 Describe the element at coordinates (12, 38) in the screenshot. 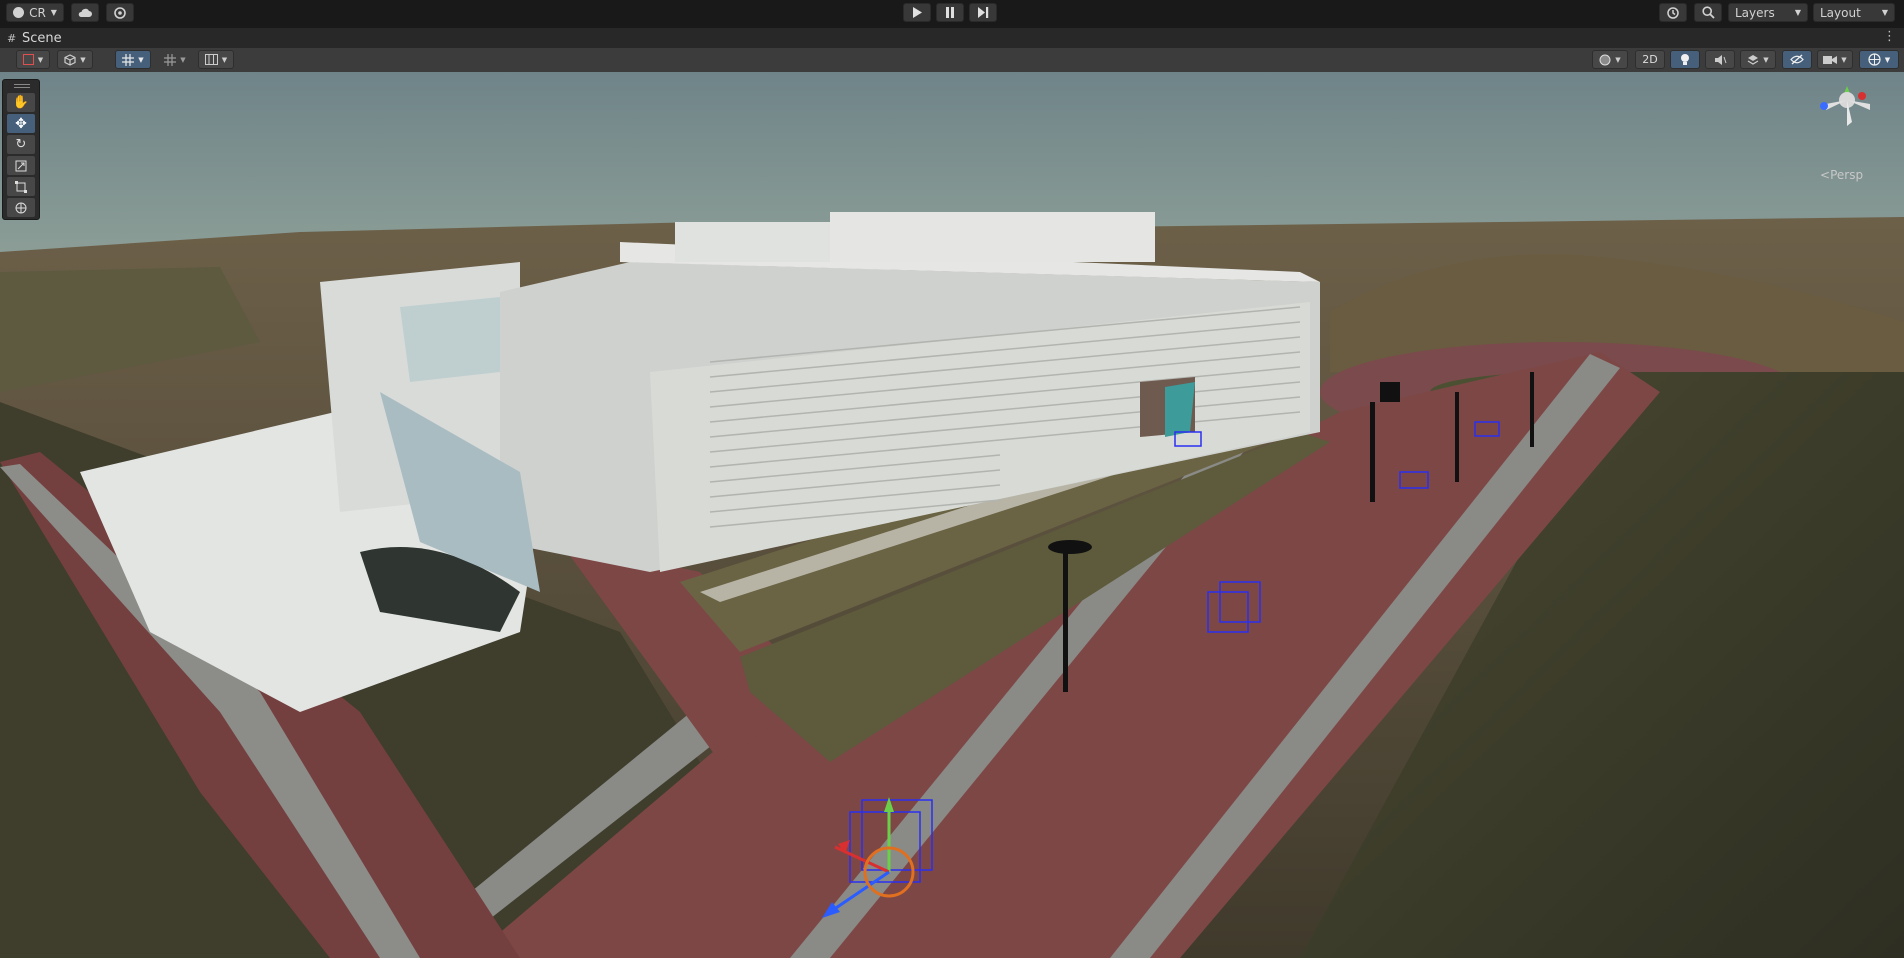

I see `scene-tab-icon: #` at that location.